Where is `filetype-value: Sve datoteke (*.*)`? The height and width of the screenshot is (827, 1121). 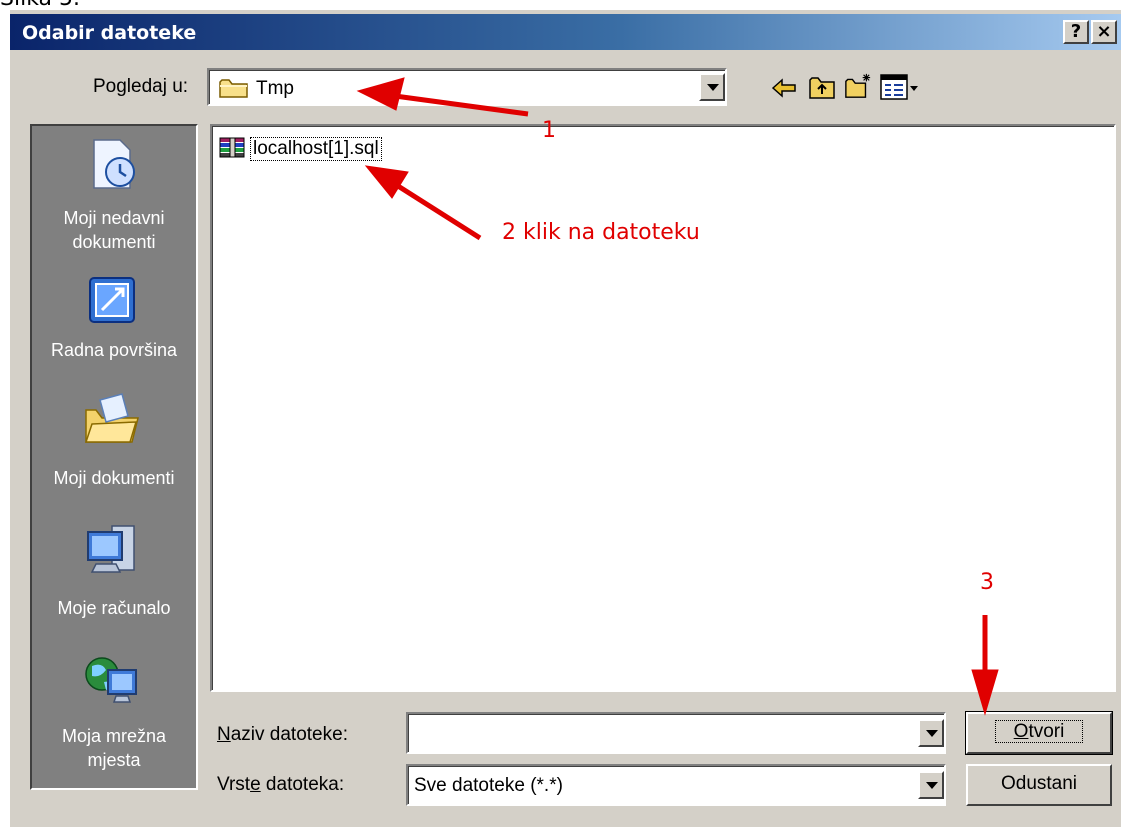
filetype-value: Sve datoteke (*.*) is located at coordinates (488, 785).